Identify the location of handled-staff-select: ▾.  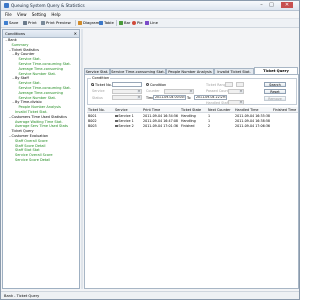
(236, 103).